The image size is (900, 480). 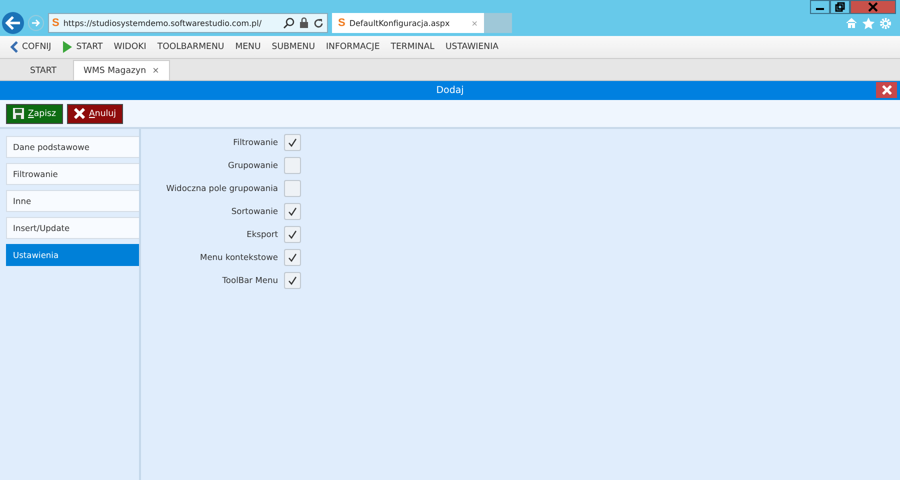 What do you see at coordinates (31, 47) in the screenshot?
I see `menu-item: COFNIJ` at bounding box center [31, 47].